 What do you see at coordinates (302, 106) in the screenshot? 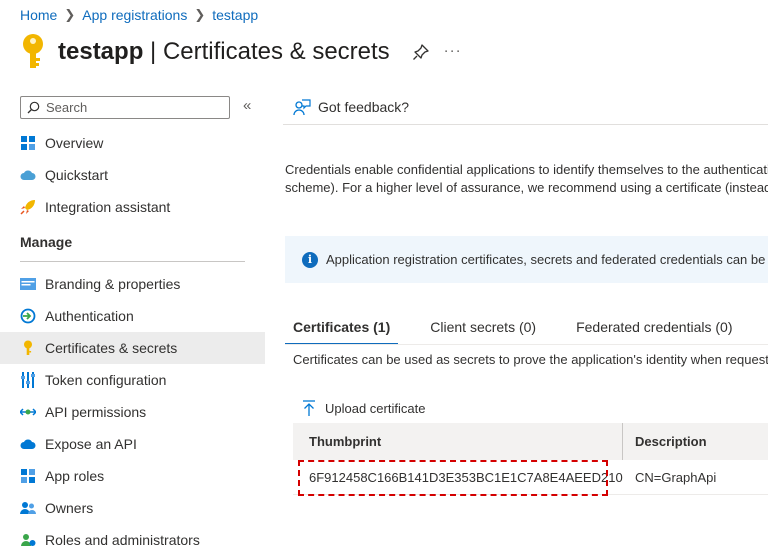
I see `feedback-icon` at bounding box center [302, 106].